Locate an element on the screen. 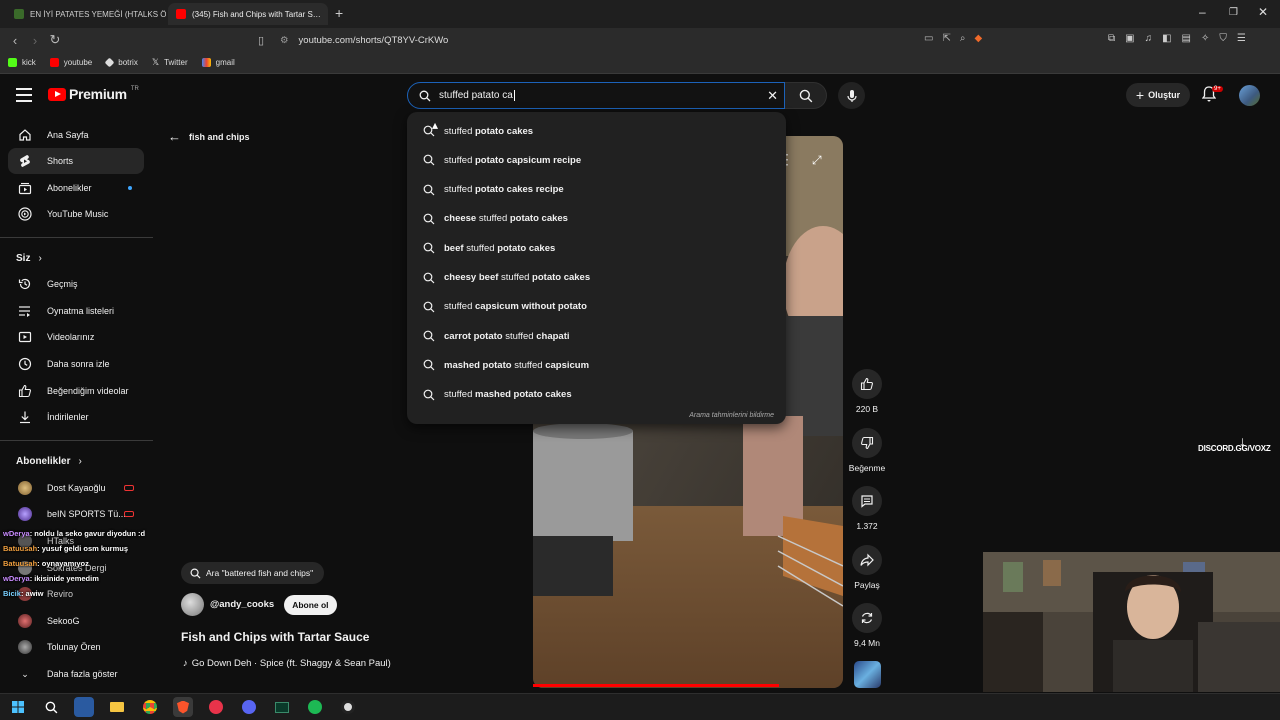  subscription-item: Tolunay Ören is located at coordinates (76, 647).